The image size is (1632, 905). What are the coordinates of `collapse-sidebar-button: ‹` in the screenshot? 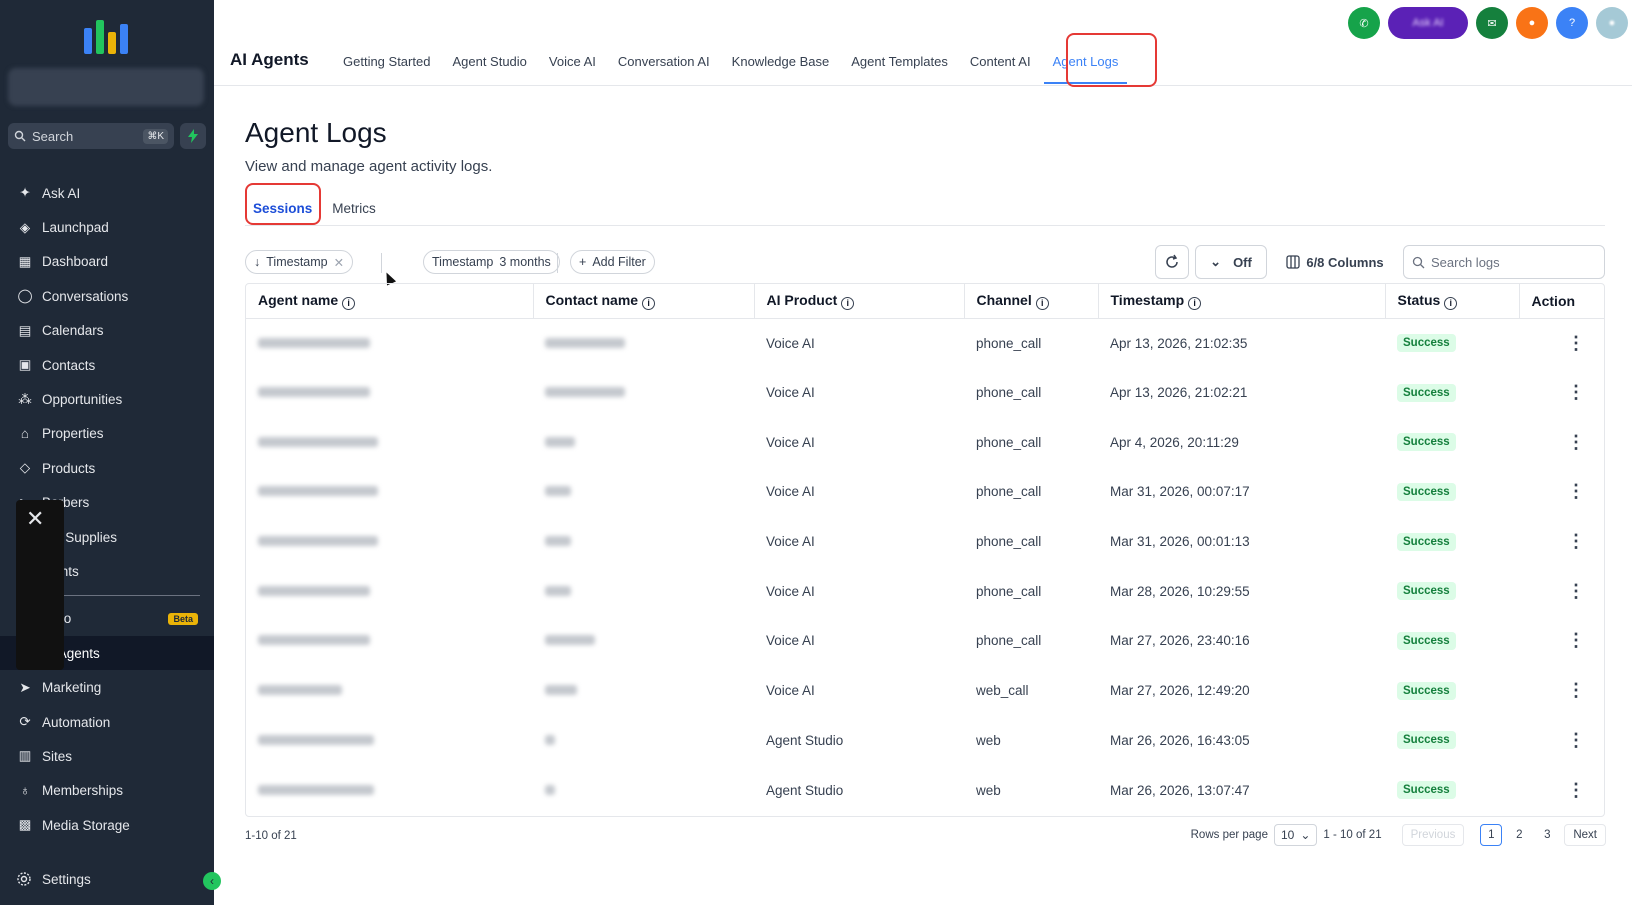 It's located at (212, 881).